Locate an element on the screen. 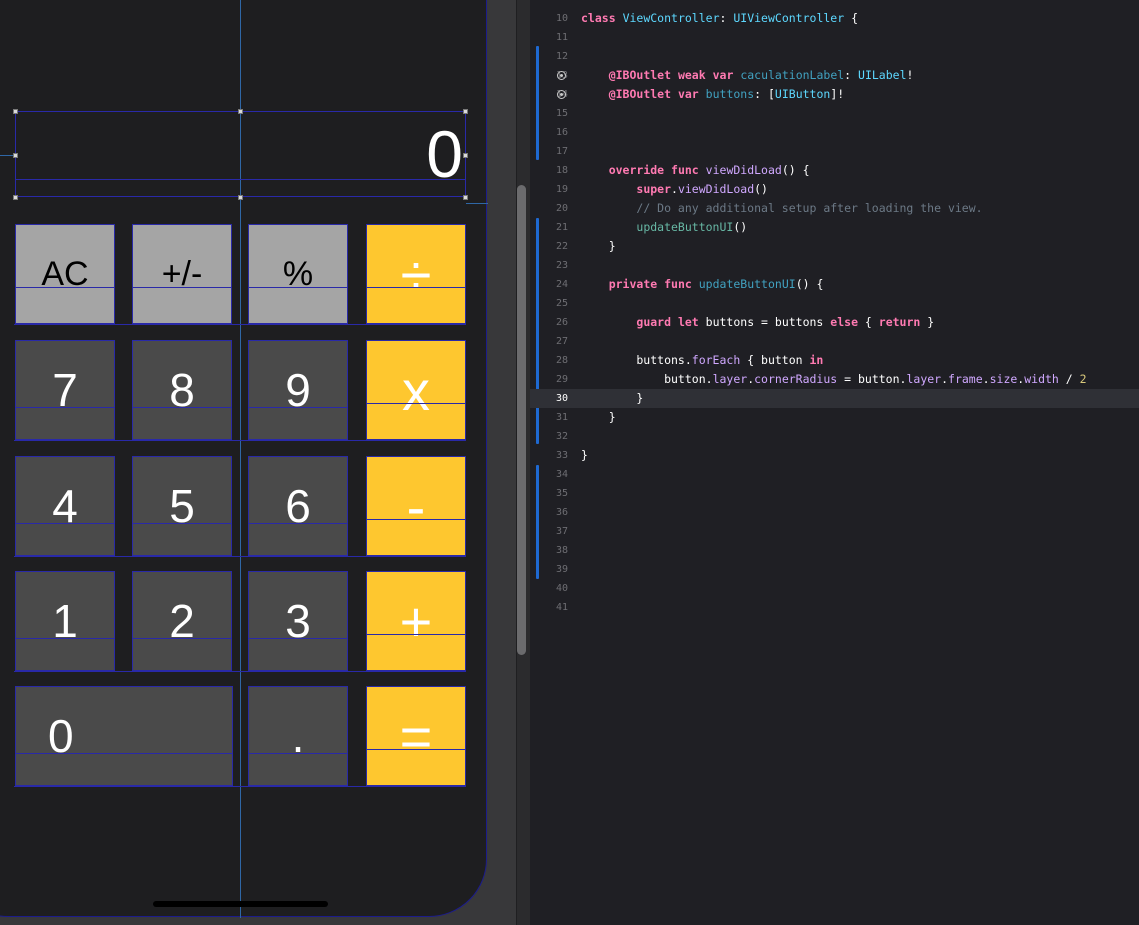  digit-8-button: 8 is located at coordinates (182, 390).